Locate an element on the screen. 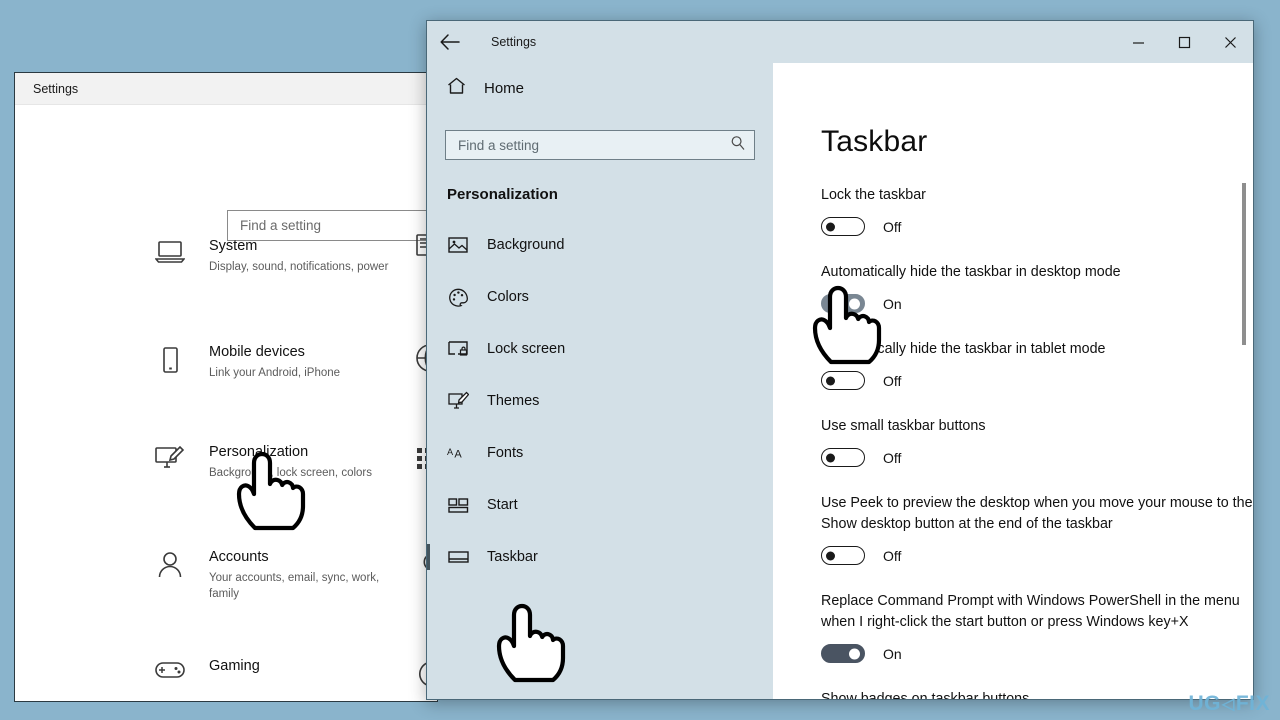 This screenshot has height=720, width=1280. toggle-replace-command-prompt is located at coordinates (843, 653).